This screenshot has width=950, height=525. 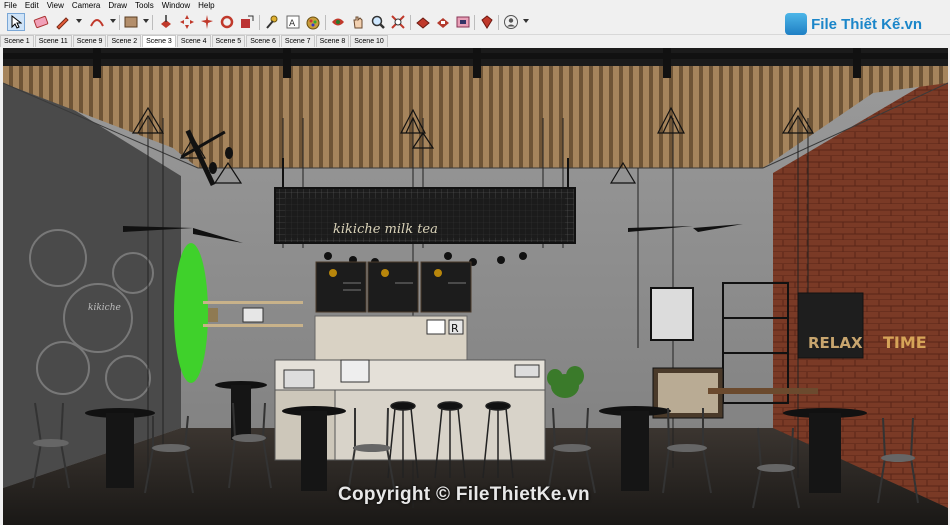 What do you see at coordinates (10, 5) in the screenshot?
I see `menu-file: File` at bounding box center [10, 5].